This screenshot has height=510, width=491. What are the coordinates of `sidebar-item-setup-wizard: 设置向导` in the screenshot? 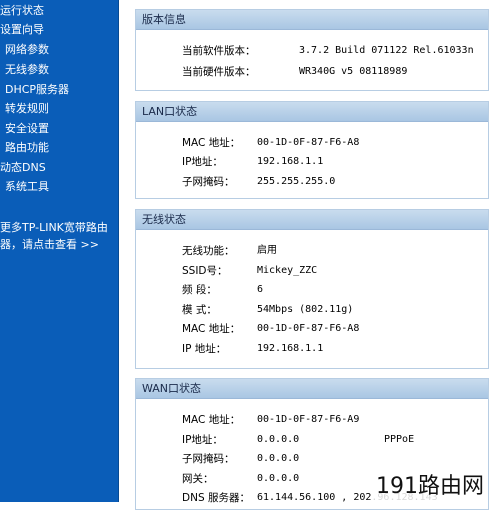 It's located at (22, 30).